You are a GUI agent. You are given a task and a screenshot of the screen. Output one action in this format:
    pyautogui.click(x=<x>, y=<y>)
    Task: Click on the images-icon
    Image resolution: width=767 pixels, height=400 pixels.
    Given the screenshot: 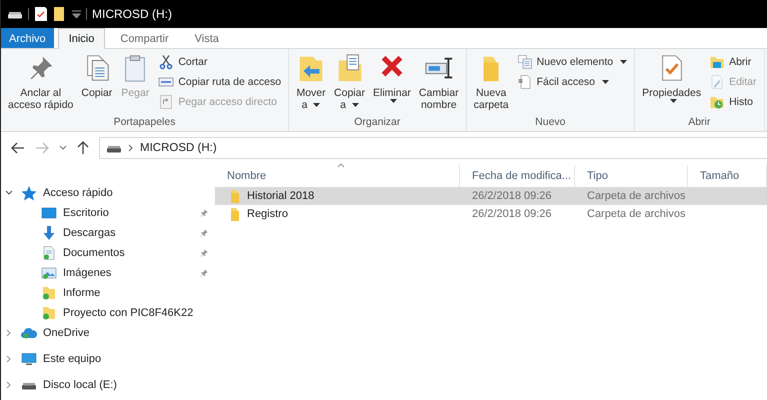 What is the action you would take?
    pyautogui.click(x=49, y=273)
    